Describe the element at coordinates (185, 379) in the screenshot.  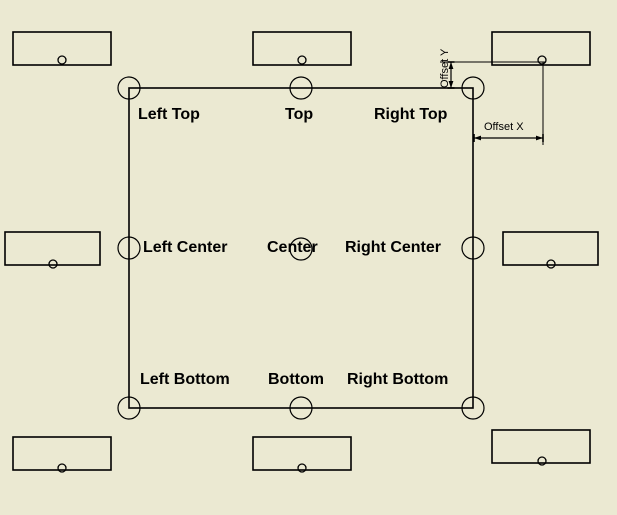
I see `anchor-label-left-bottom: Left Bottom` at that location.